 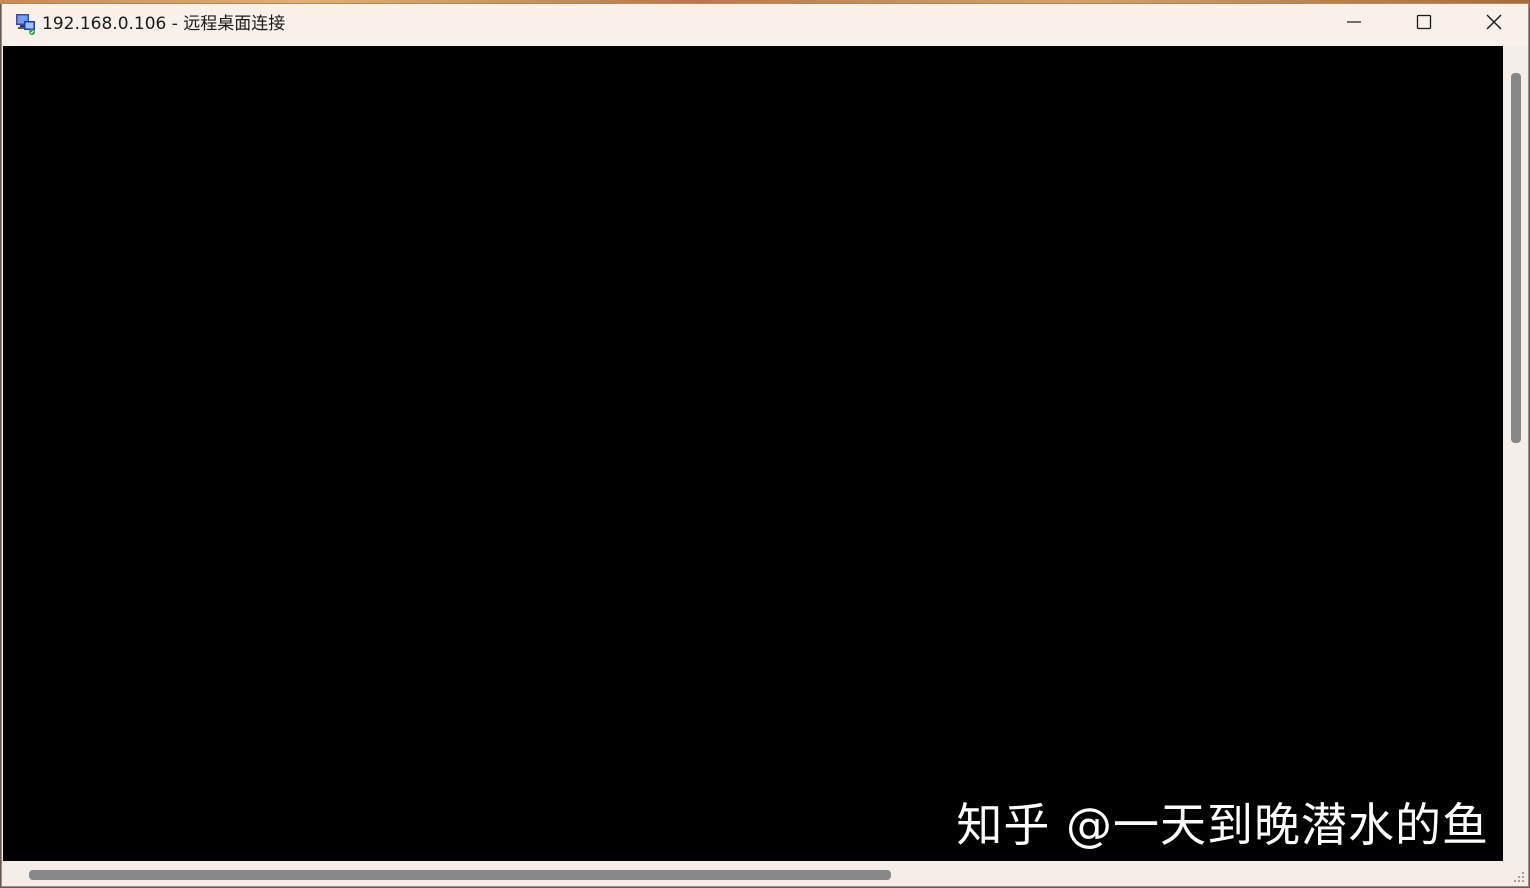 I want to click on maximize-button, so click(x=1424, y=24).